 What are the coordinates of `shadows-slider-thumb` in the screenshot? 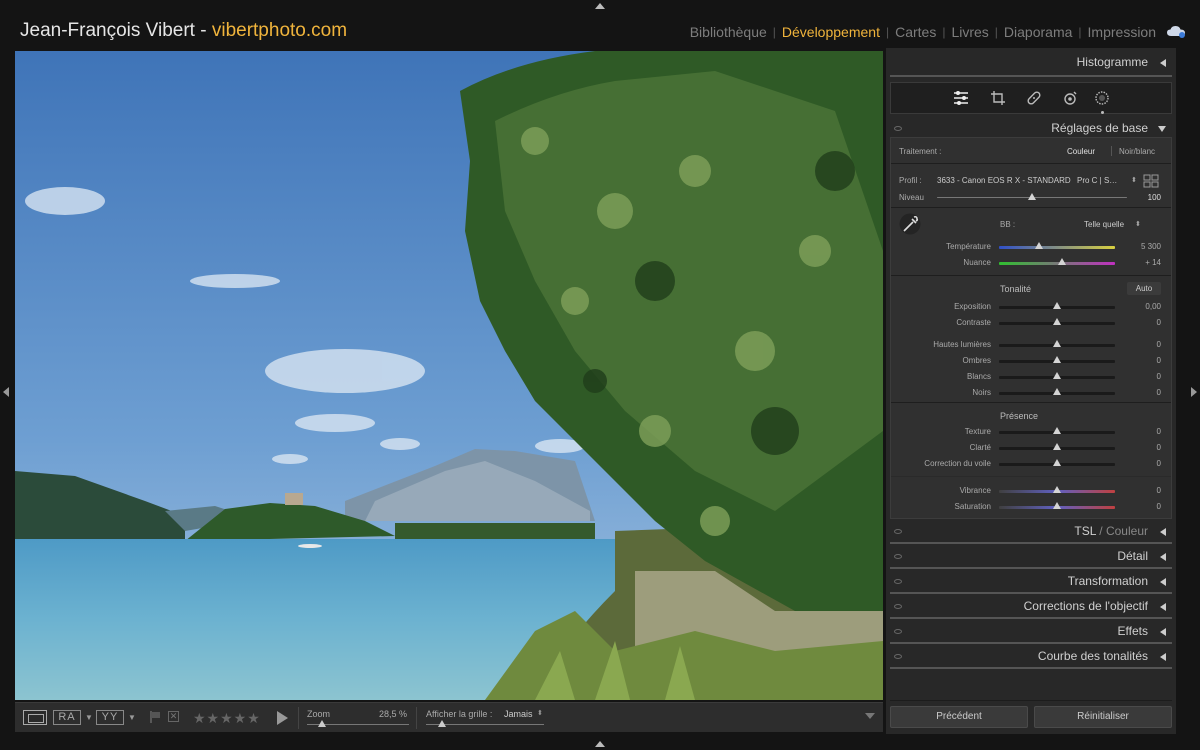 It's located at (1057, 359).